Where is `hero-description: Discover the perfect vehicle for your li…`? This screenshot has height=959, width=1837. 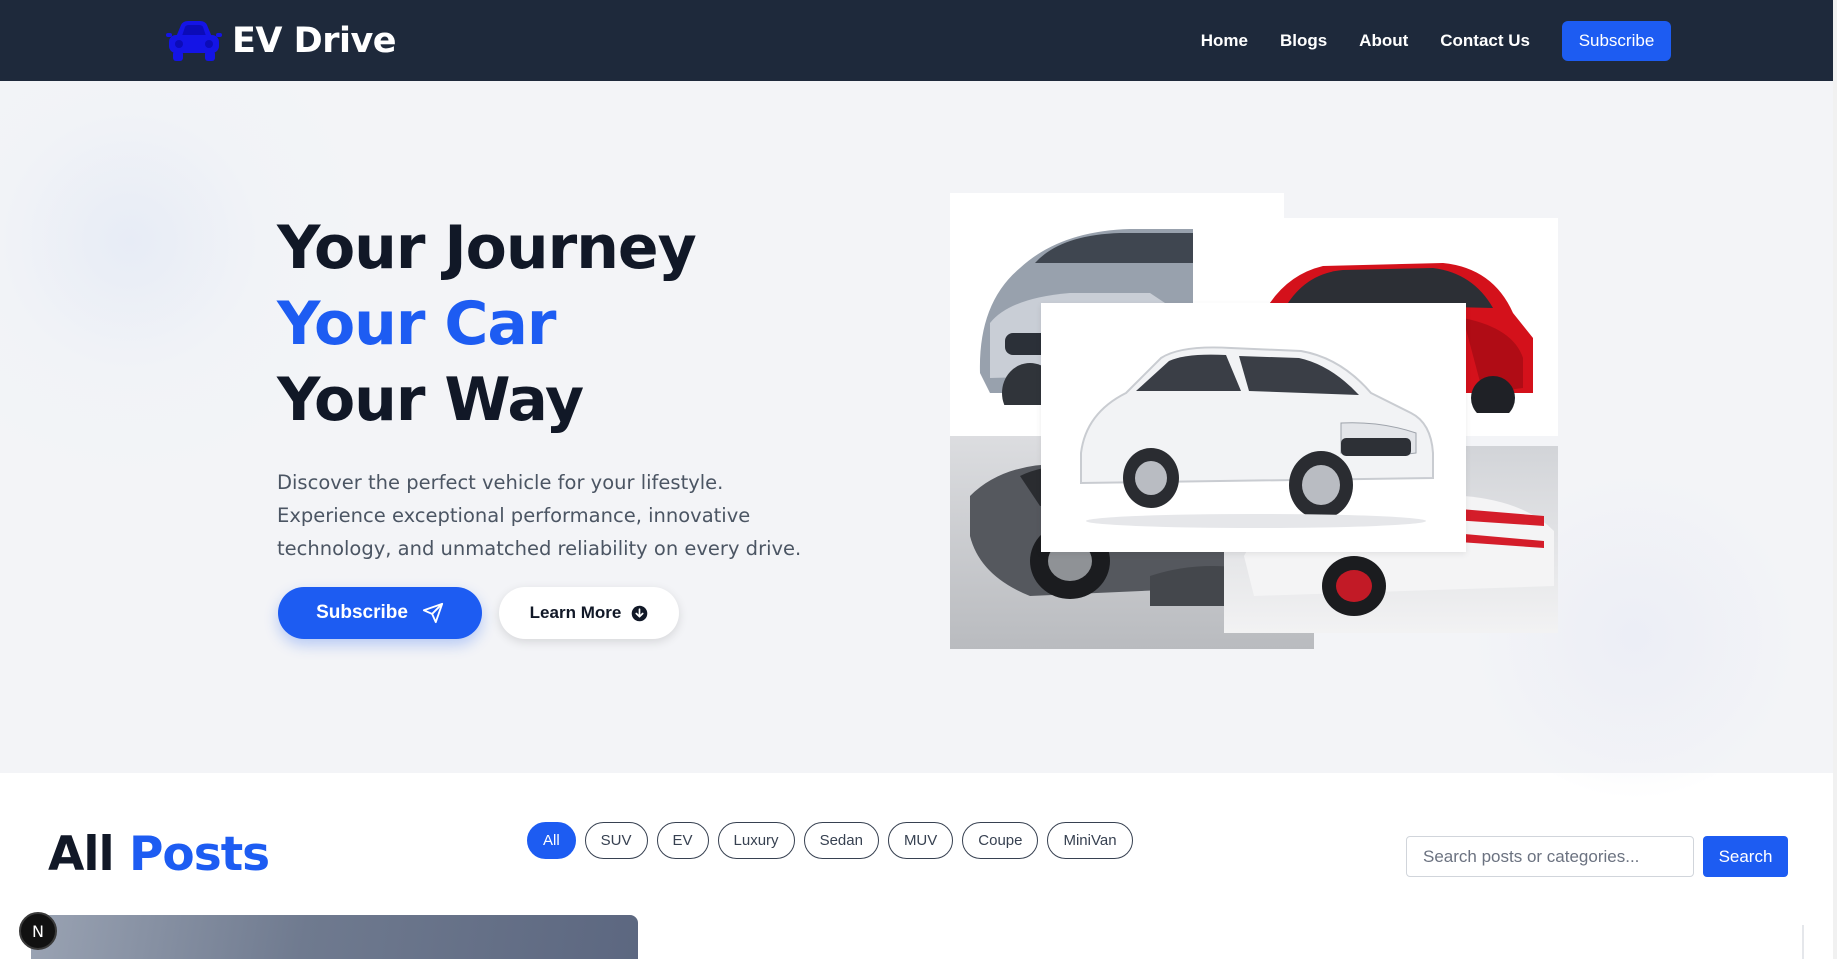 hero-description: Discover the perfect vehicle for your li… is located at coordinates (539, 515).